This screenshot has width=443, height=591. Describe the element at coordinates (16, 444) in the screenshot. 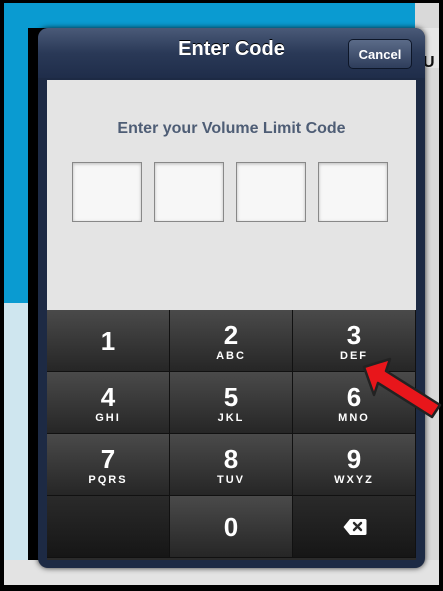

I see `background-left-panel-lower` at that location.